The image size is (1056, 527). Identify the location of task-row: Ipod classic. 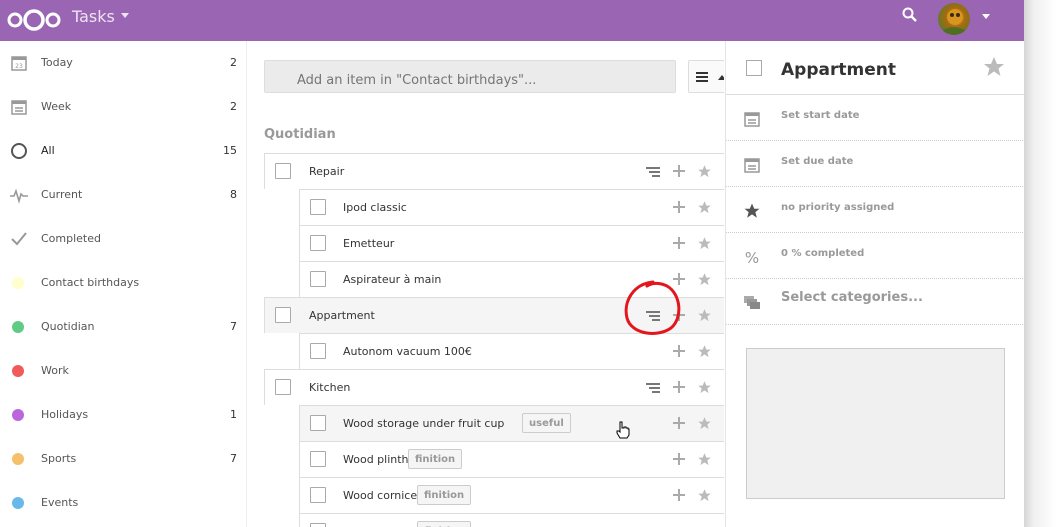
(511, 207).